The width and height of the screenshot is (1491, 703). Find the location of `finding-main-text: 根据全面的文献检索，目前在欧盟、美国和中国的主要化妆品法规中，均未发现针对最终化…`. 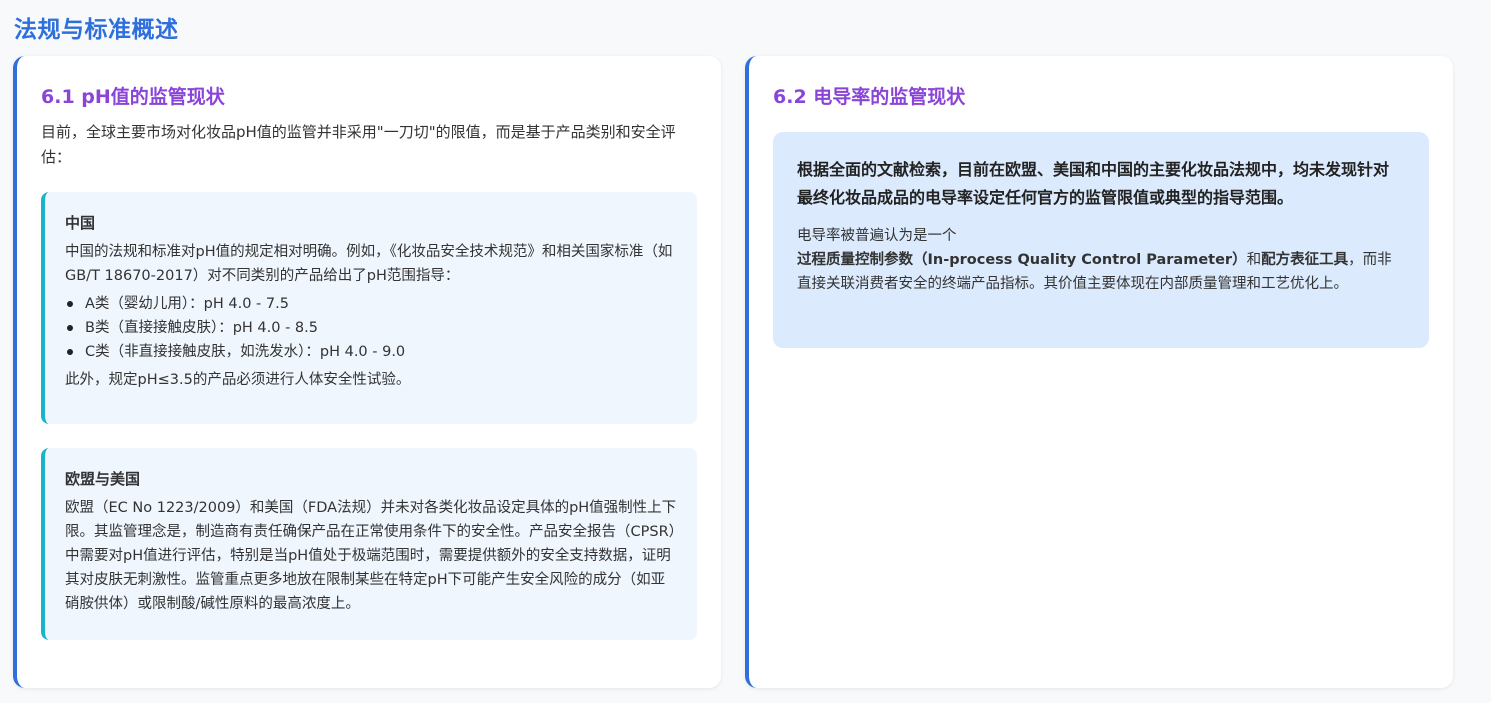

finding-main-text: 根据全面的文献检索，目前在欧盟、美国和中国的主要化妆品法规中，均未发现针对最终化… is located at coordinates (1101, 184).